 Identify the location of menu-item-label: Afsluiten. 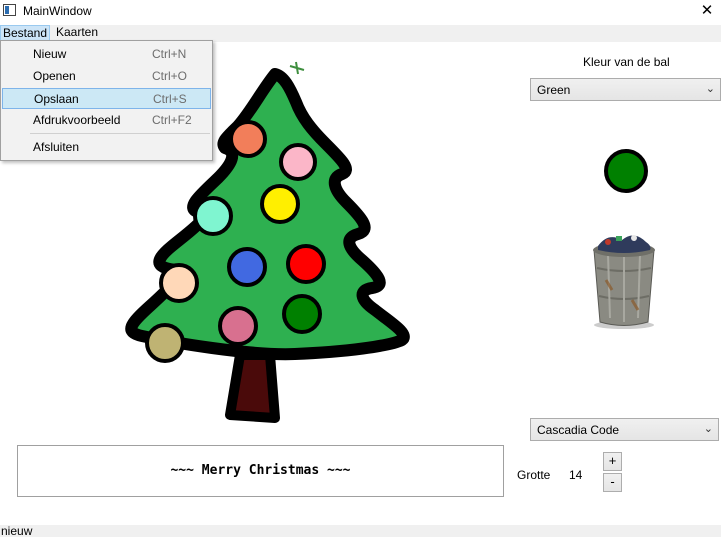
(56, 147).